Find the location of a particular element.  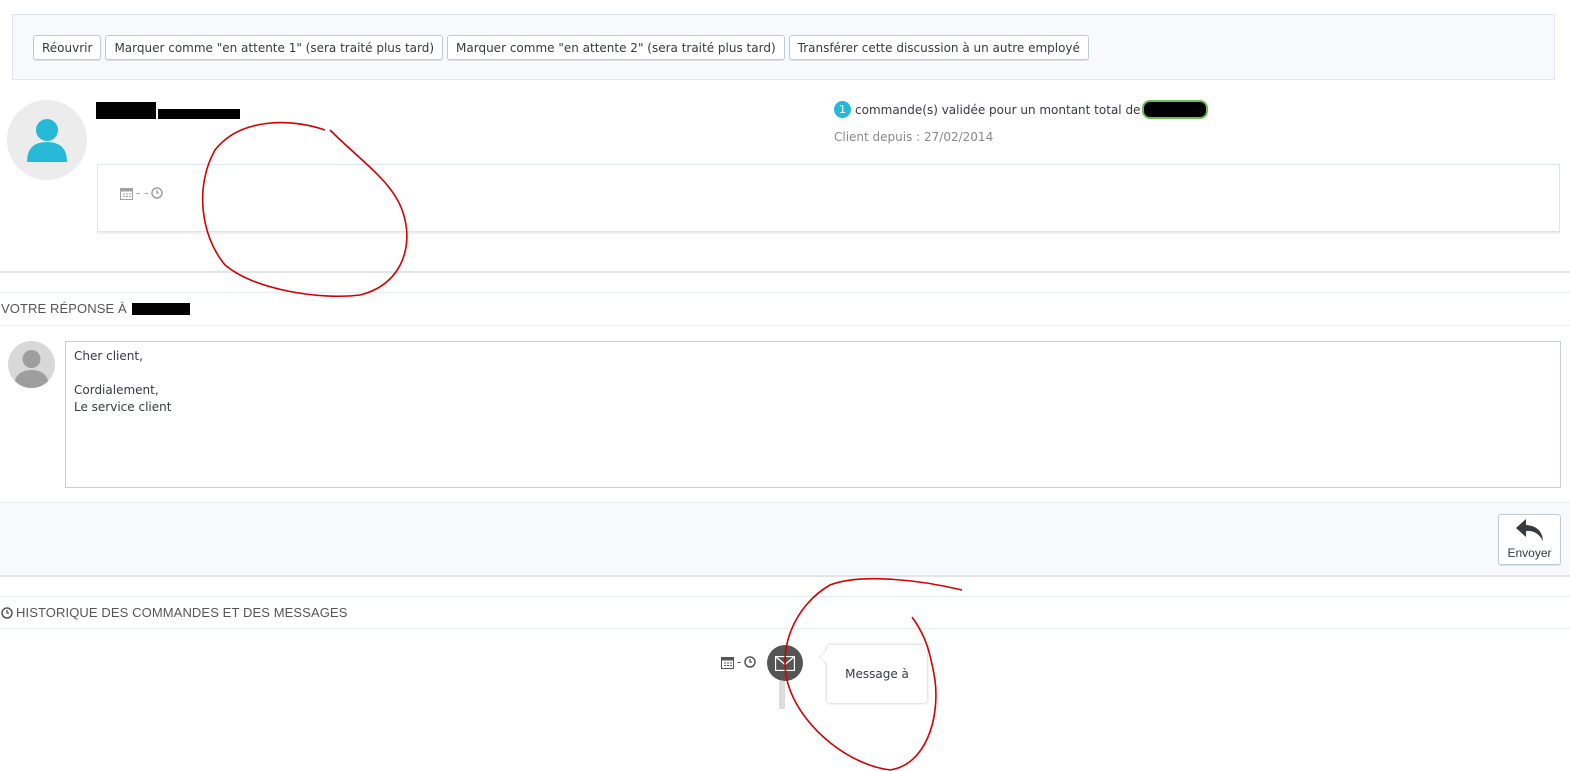

history-message-marker is located at coordinates (785, 663).